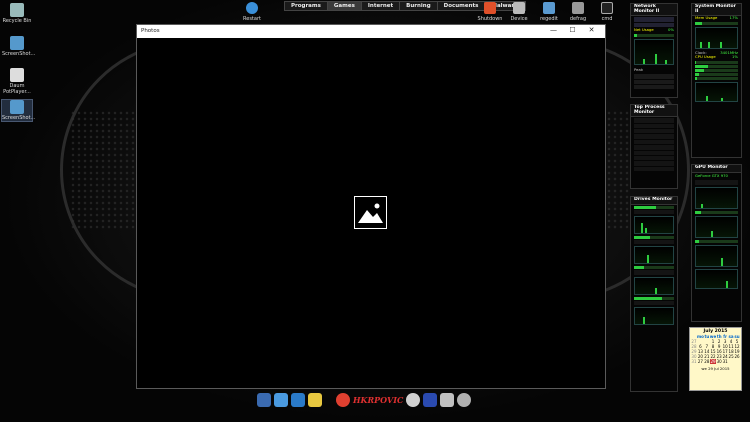  Describe the element at coordinates (700, 361) in the screenshot. I see `calendar-day: 27` at that location.